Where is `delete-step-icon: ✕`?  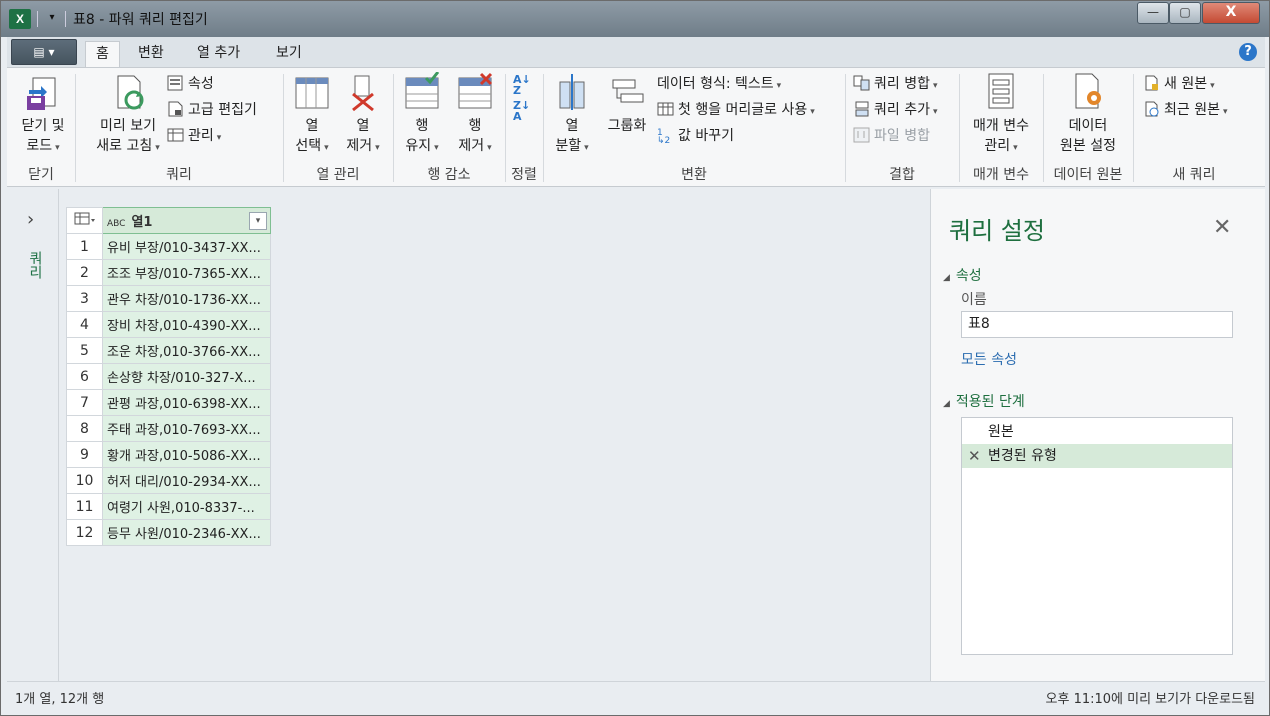
delete-step-icon: ✕ is located at coordinates (974, 456).